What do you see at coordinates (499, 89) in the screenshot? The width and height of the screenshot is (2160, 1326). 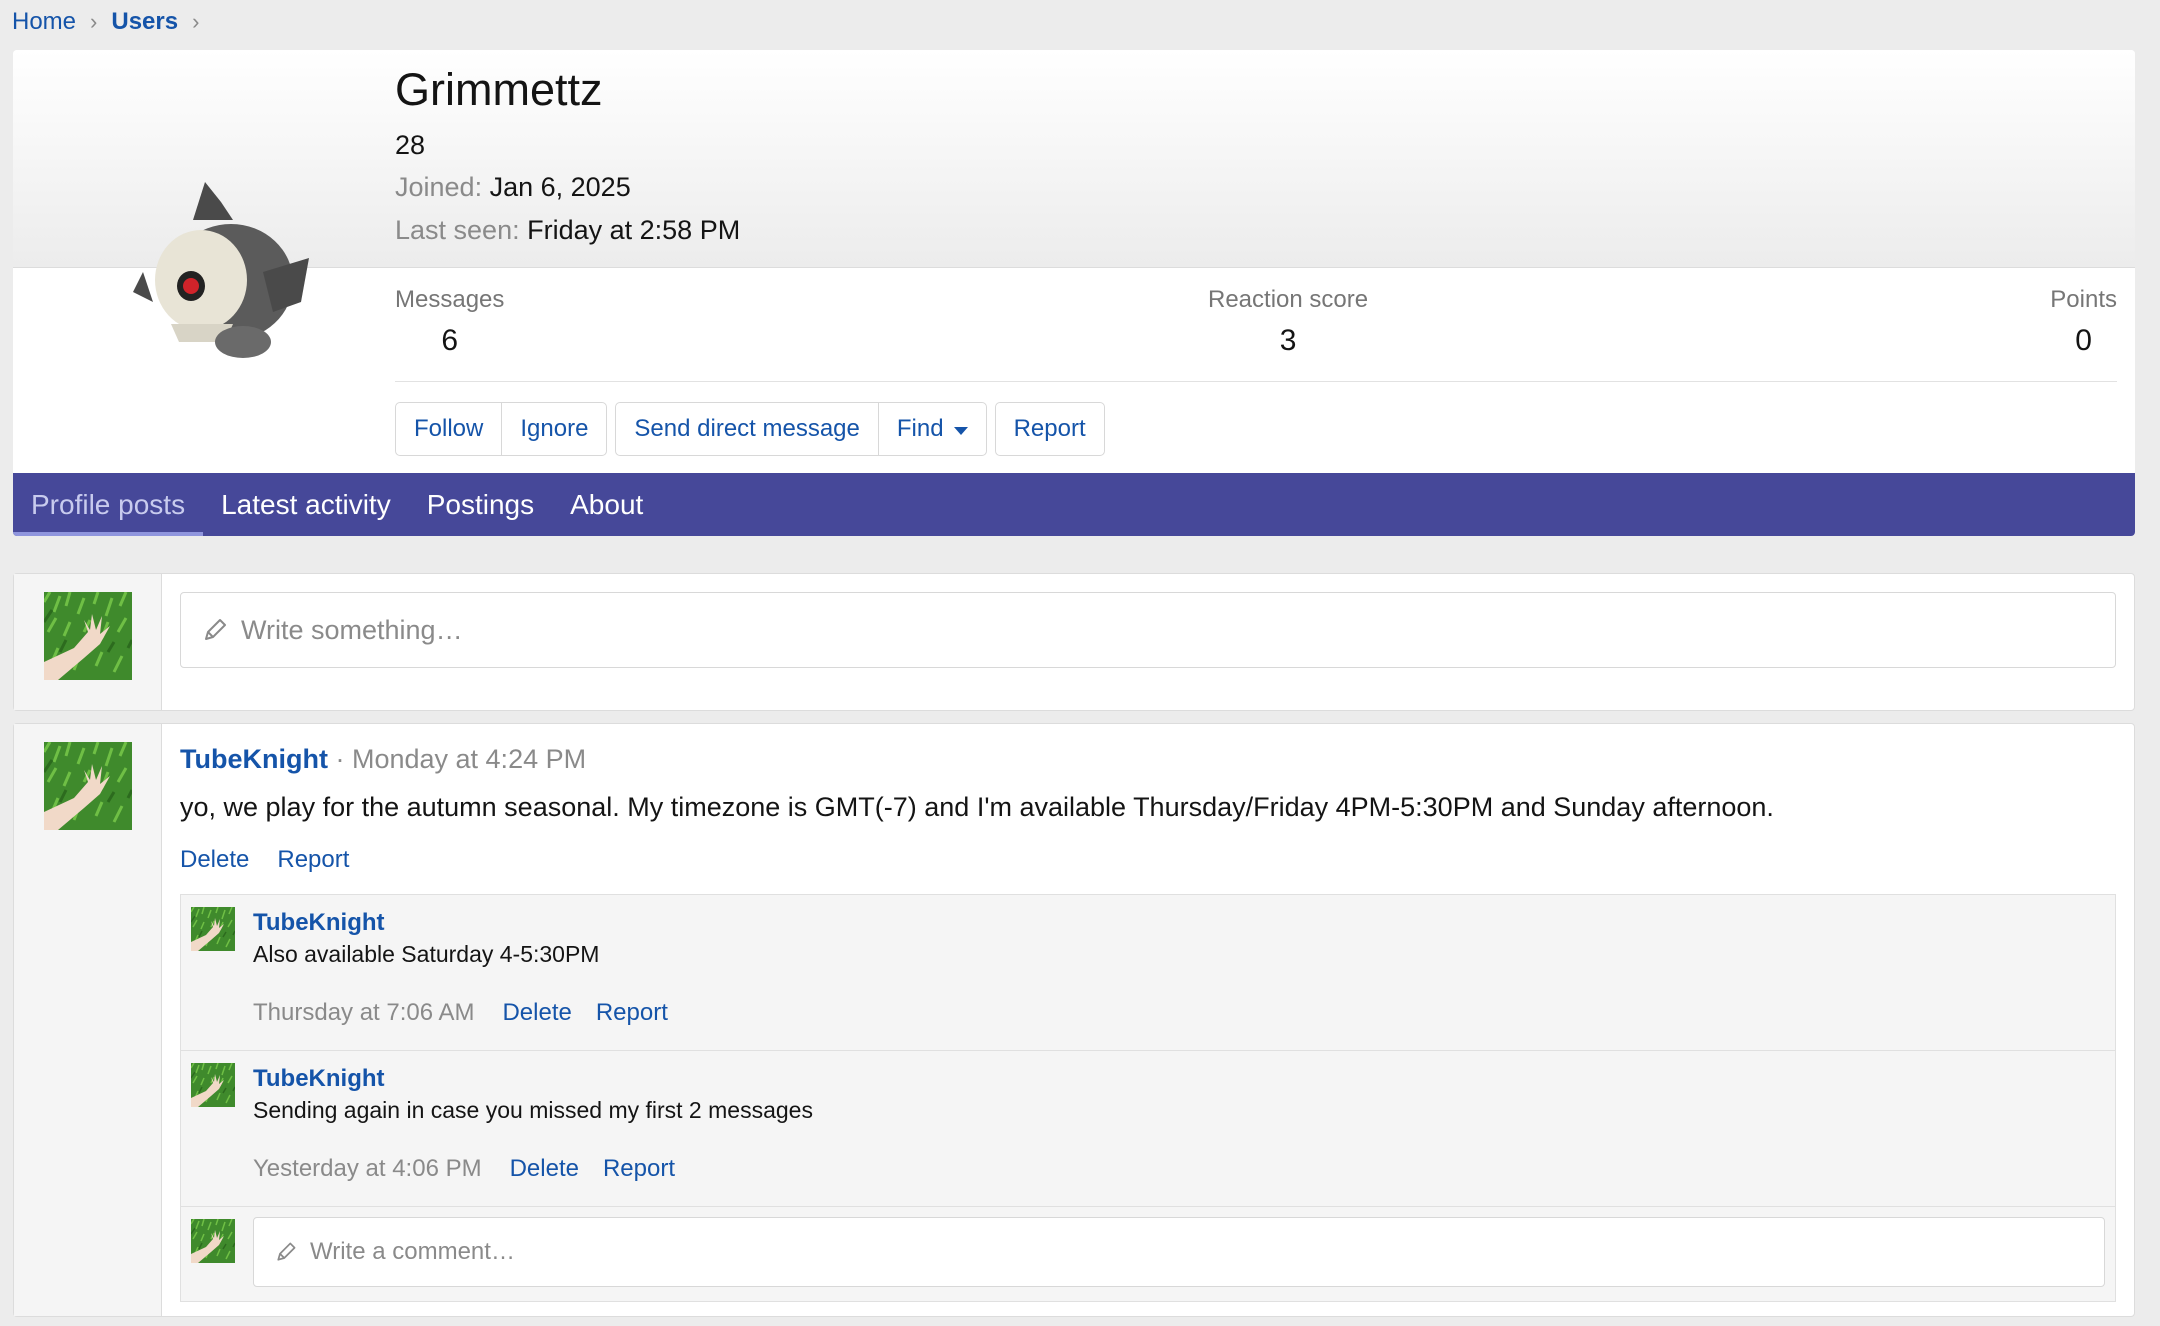 I see `profile-username: Grimmettz` at bounding box center [499, 89].